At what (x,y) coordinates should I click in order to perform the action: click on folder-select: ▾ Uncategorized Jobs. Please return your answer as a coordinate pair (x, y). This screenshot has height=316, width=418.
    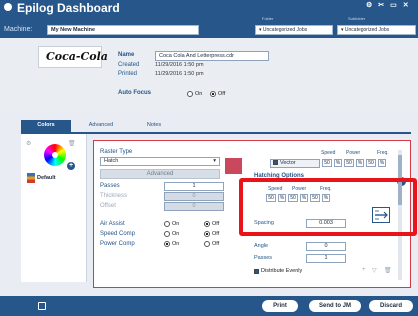
    Looking at the image, I should click on (294, 30).